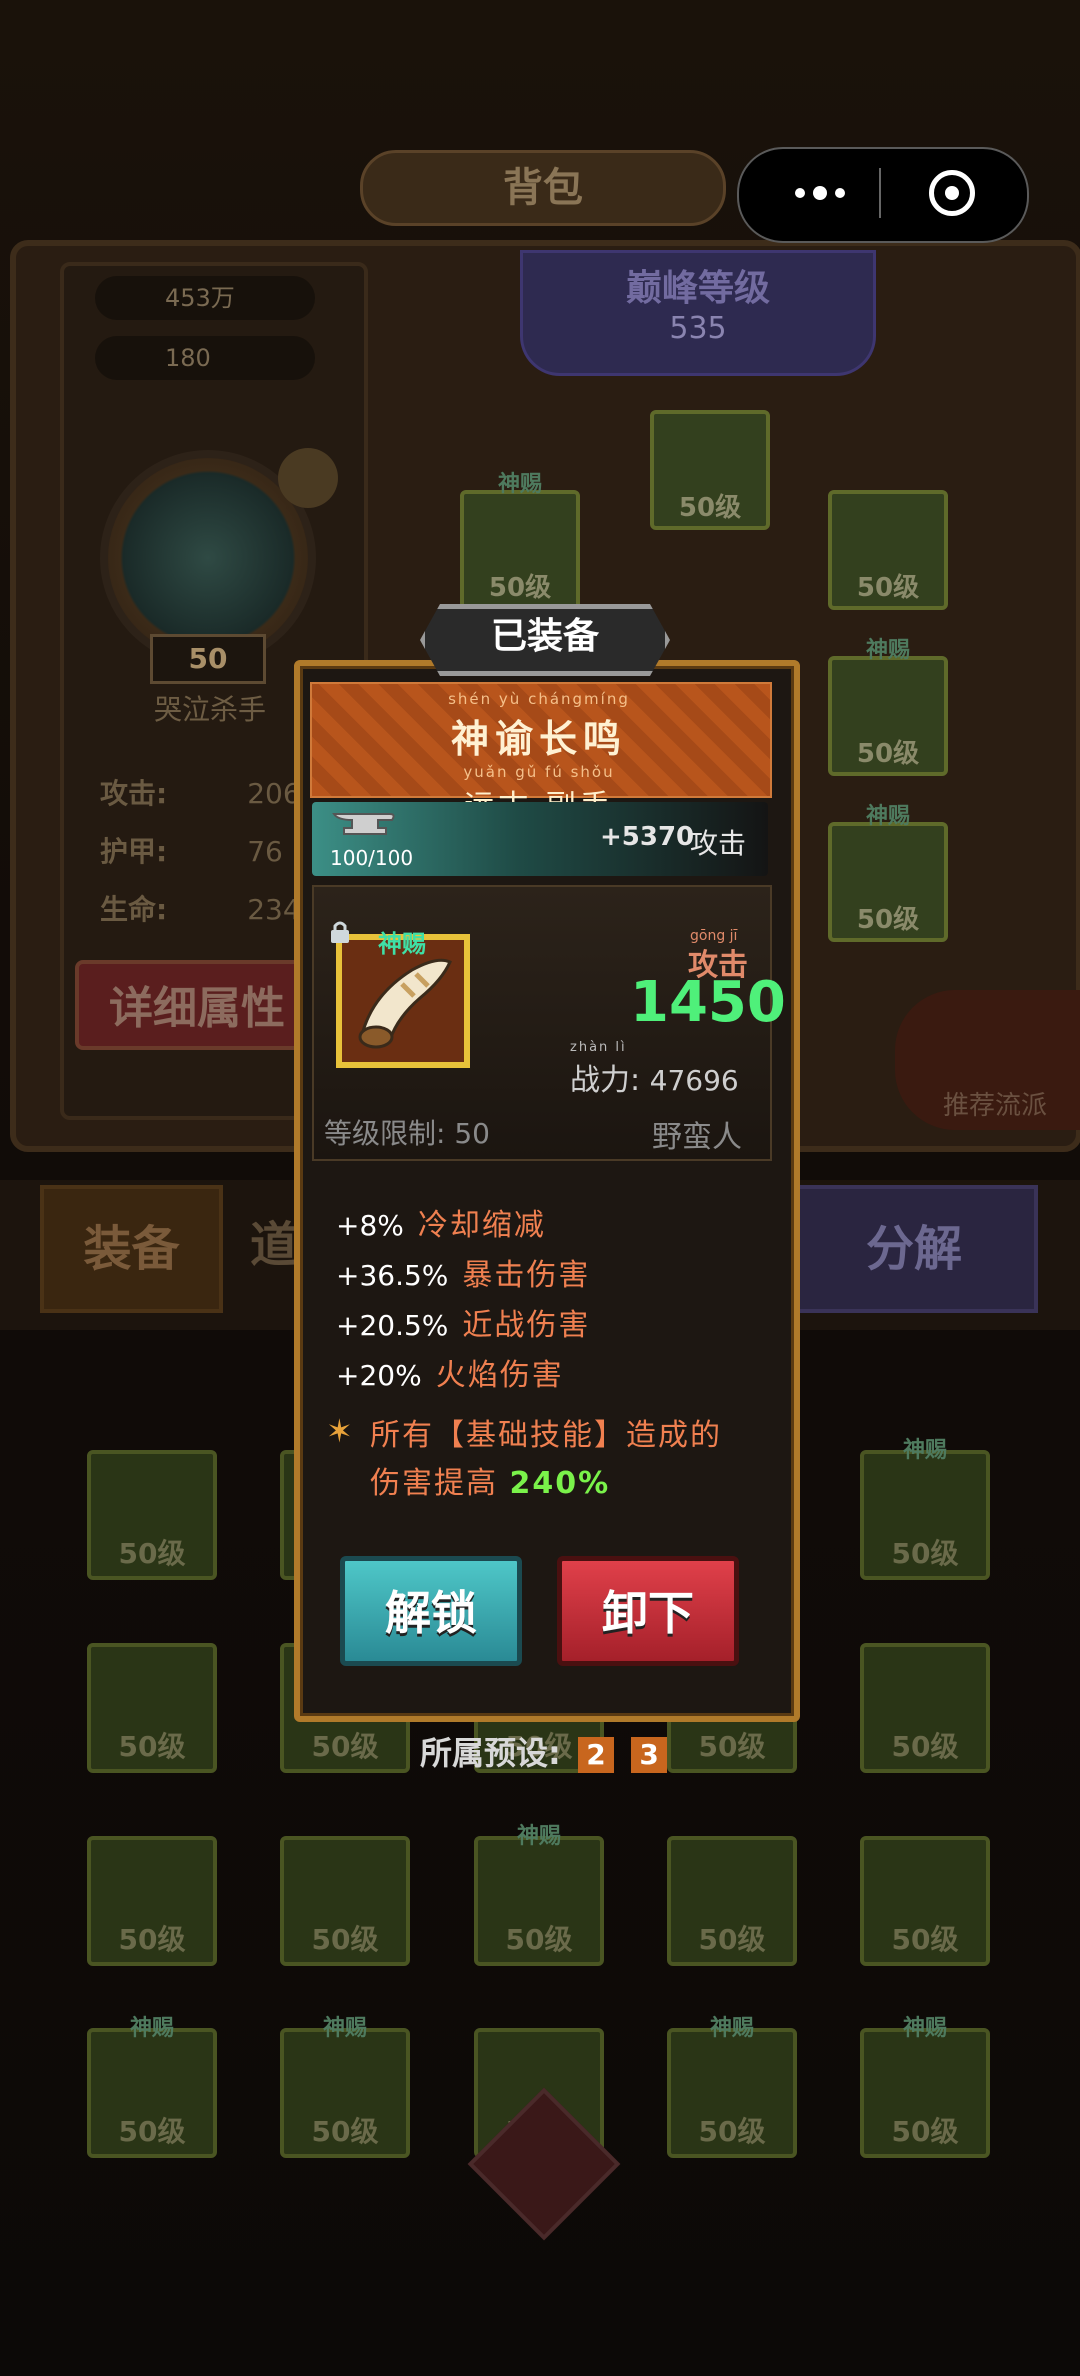 The height and width of the screenshot is (2376, 1080). Describe the element at coordinates (209, 709) in the screenshot. I see `player-name: 哭泣杀手` at that location.